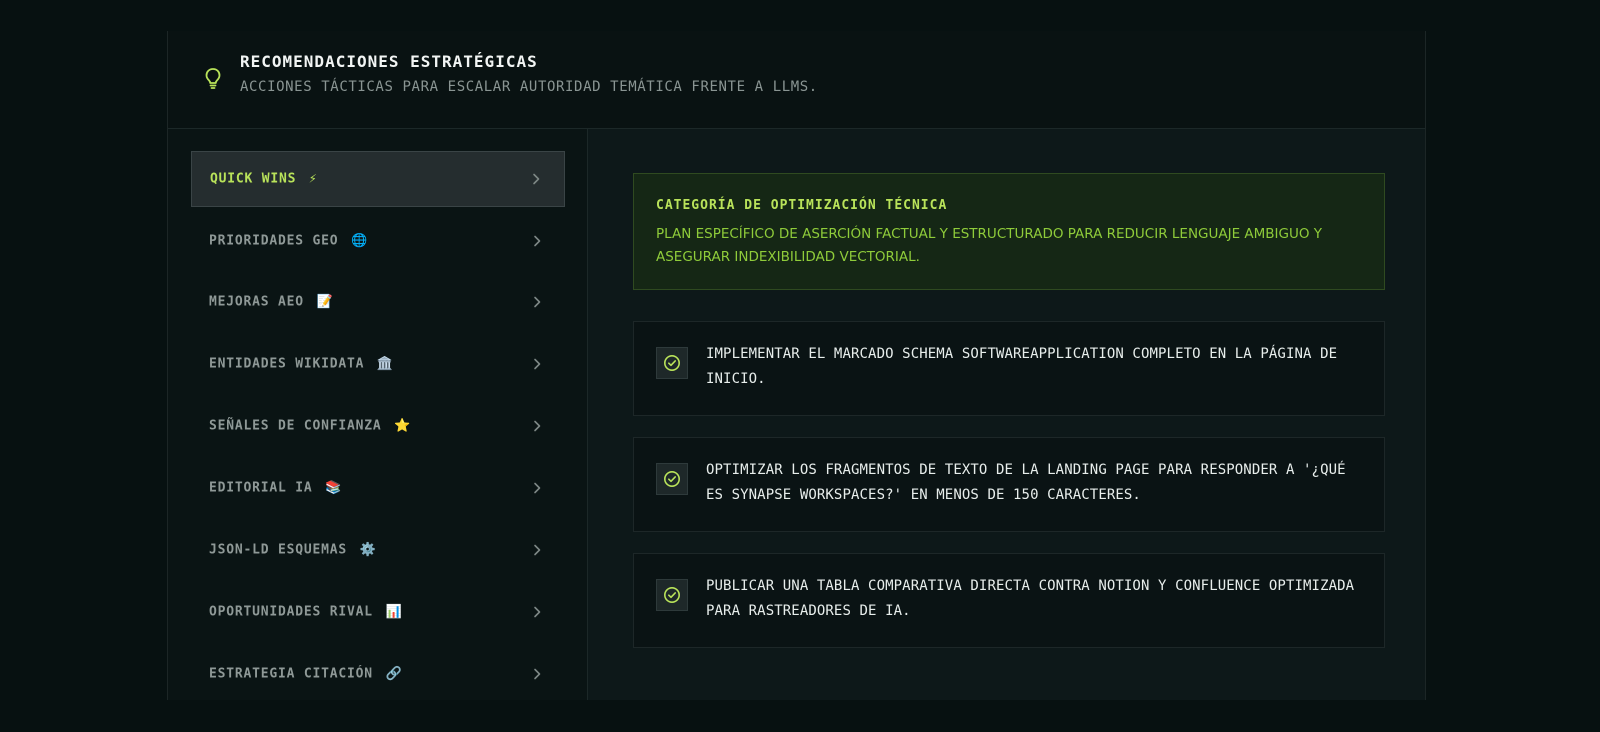 The image size is (1600, 732). I want to click on sidebar-item-label: ENTIDADES WIKIDATA 🏛️, so click(301, 364).